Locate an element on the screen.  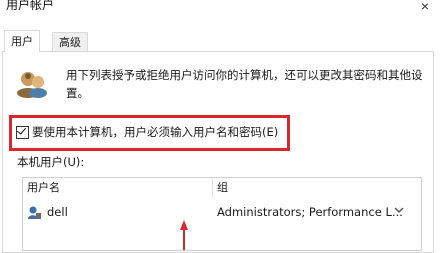
users-icon is located at coordinates (32, 85).